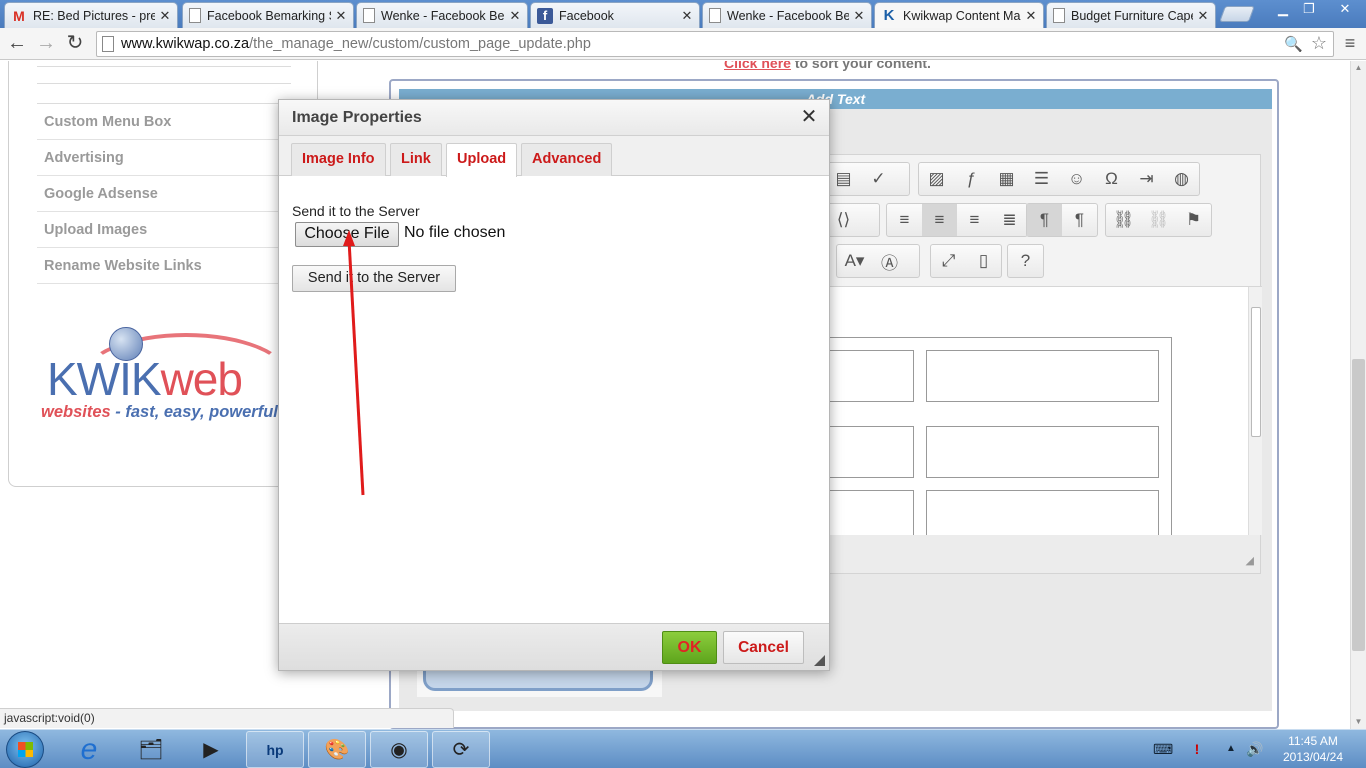 This screenshot has width=1366, height=768. What do you see at coordinates (1197, 749) in the screenshot?
I see `alert-icon: !` at bounding box center [1197, 749].